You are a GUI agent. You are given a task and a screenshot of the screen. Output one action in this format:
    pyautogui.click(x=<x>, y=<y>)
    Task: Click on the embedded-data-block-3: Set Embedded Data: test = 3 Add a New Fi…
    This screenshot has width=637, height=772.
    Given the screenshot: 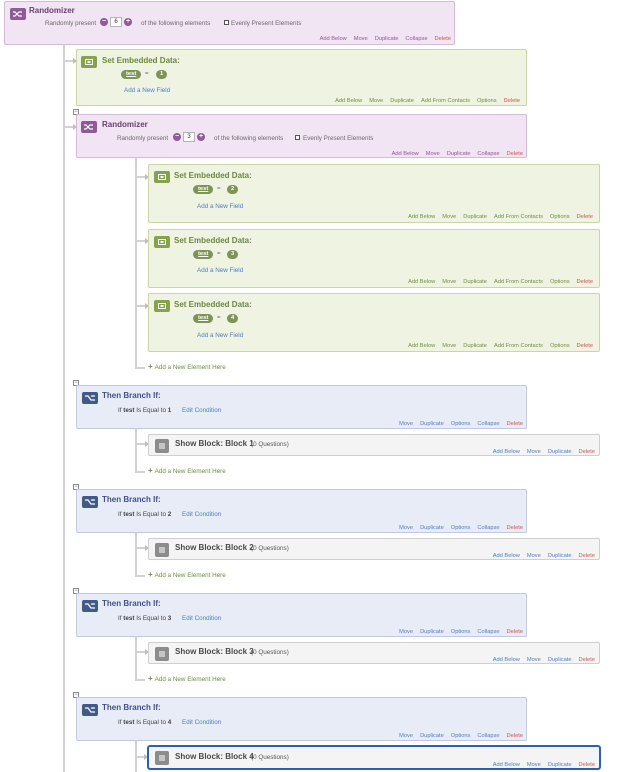 What is the action you would take?
    pyautogui.click(x=374, y=258)
    